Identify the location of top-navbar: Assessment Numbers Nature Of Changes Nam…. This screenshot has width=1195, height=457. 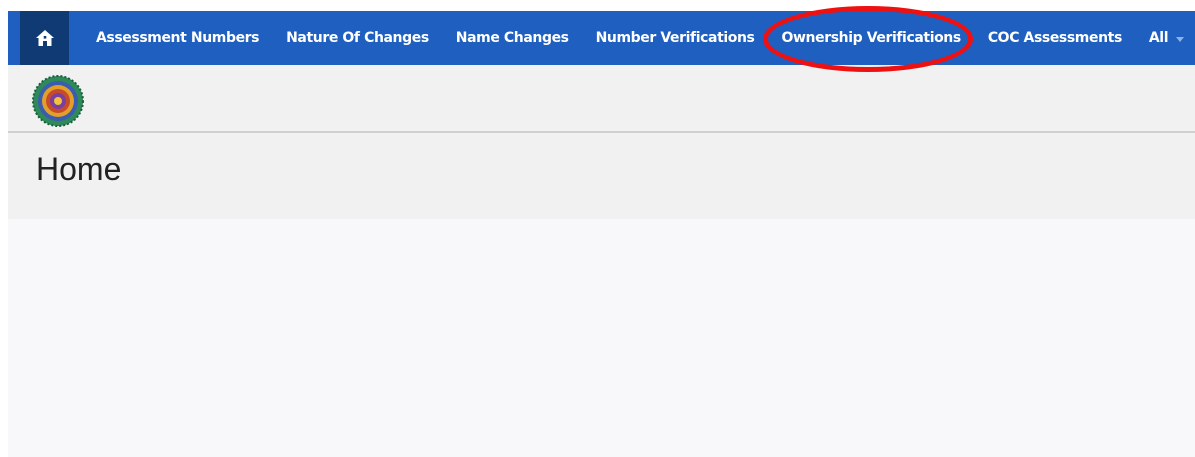
(601, 38).